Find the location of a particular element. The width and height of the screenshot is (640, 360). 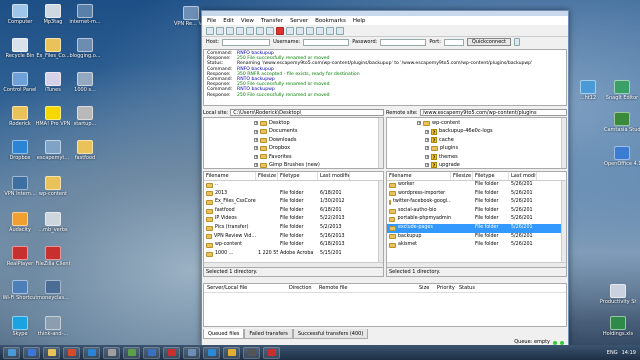

filter-icon is located at coordinates (310, 30).